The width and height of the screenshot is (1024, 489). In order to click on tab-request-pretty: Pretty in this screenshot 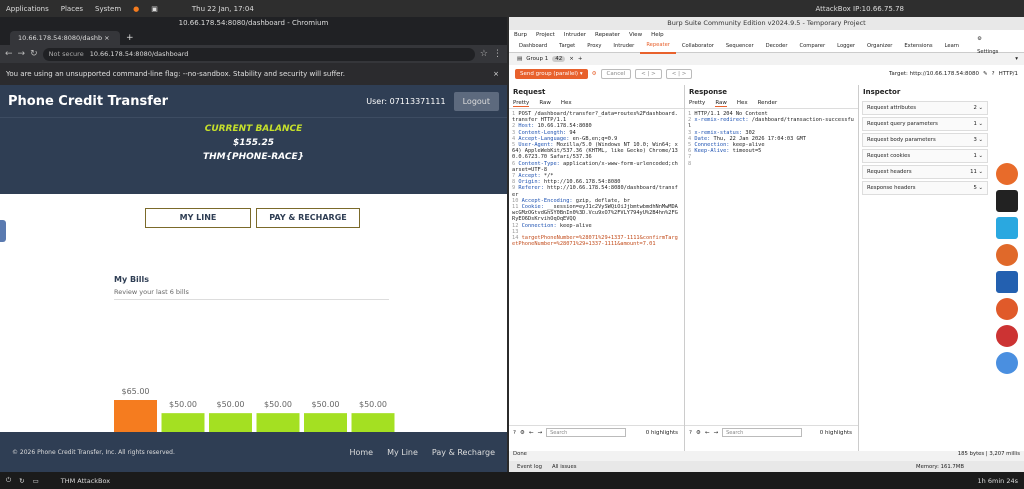, I will do `click(521, 103)`.